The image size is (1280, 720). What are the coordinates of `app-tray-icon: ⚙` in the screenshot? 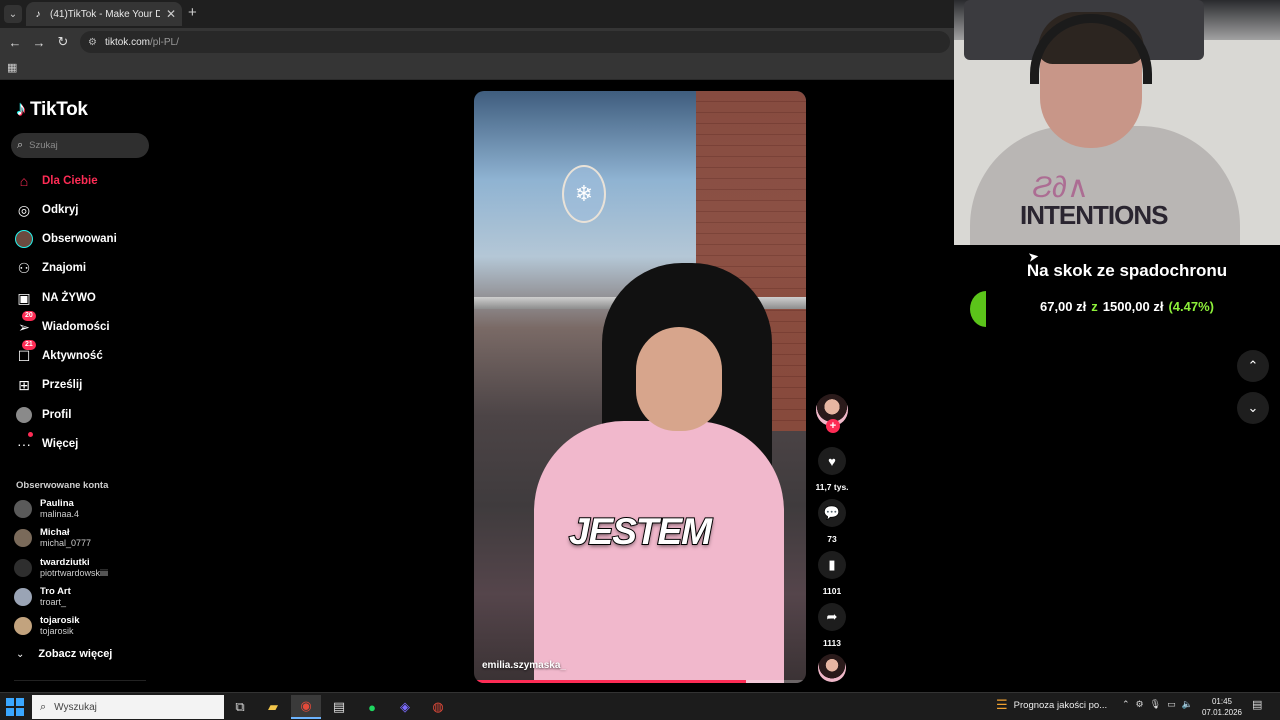 It's located at (1140, 704).